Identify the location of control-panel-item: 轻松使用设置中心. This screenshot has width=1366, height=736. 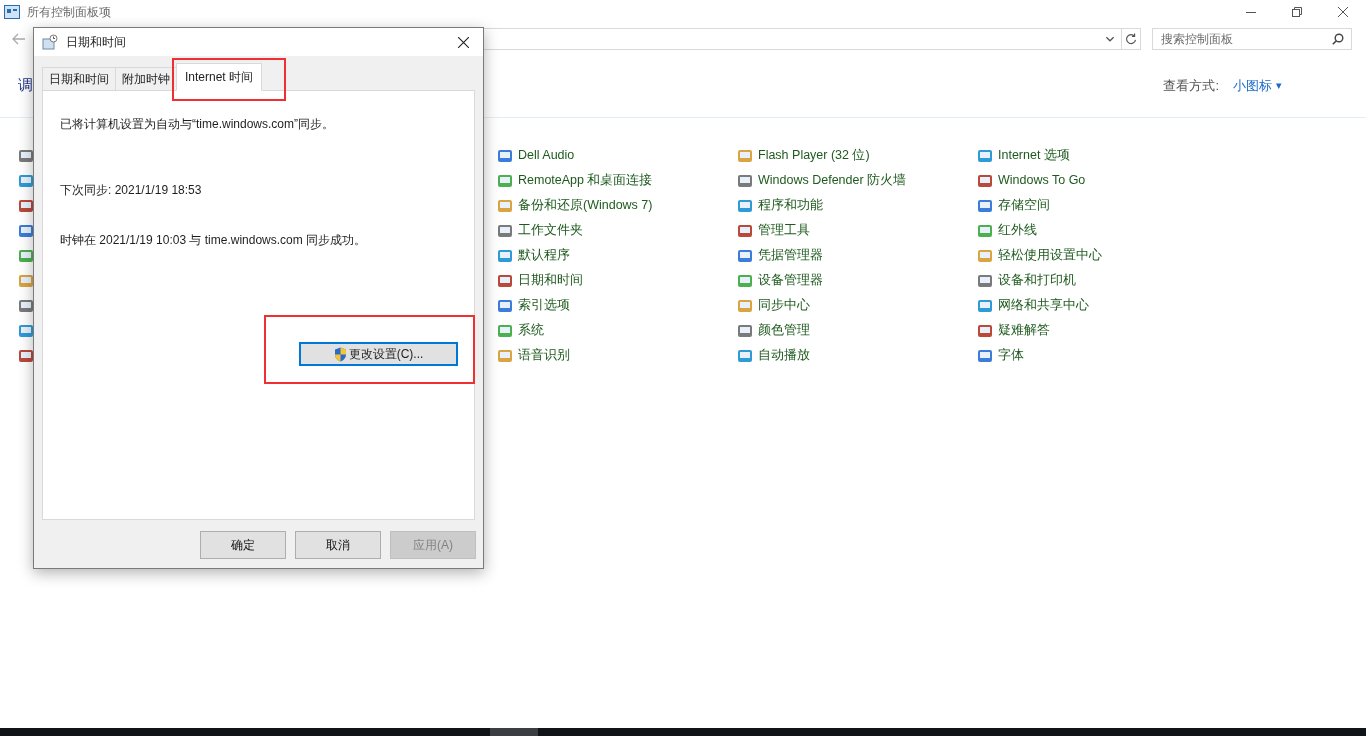
(1097, 255).